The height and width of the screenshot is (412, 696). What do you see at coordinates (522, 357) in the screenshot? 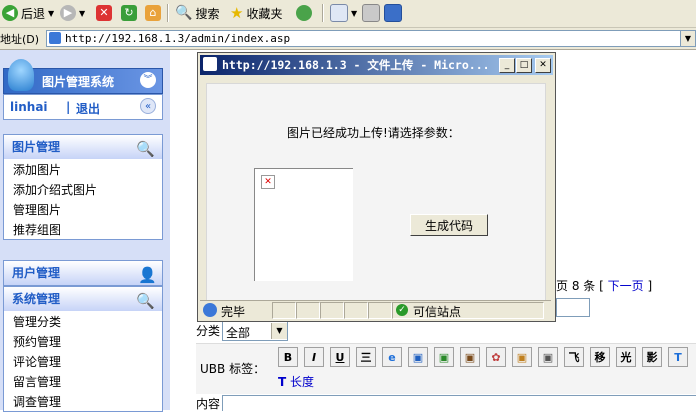
I see `ubb-quote-button: ▣` at bounding box center [522, 357].